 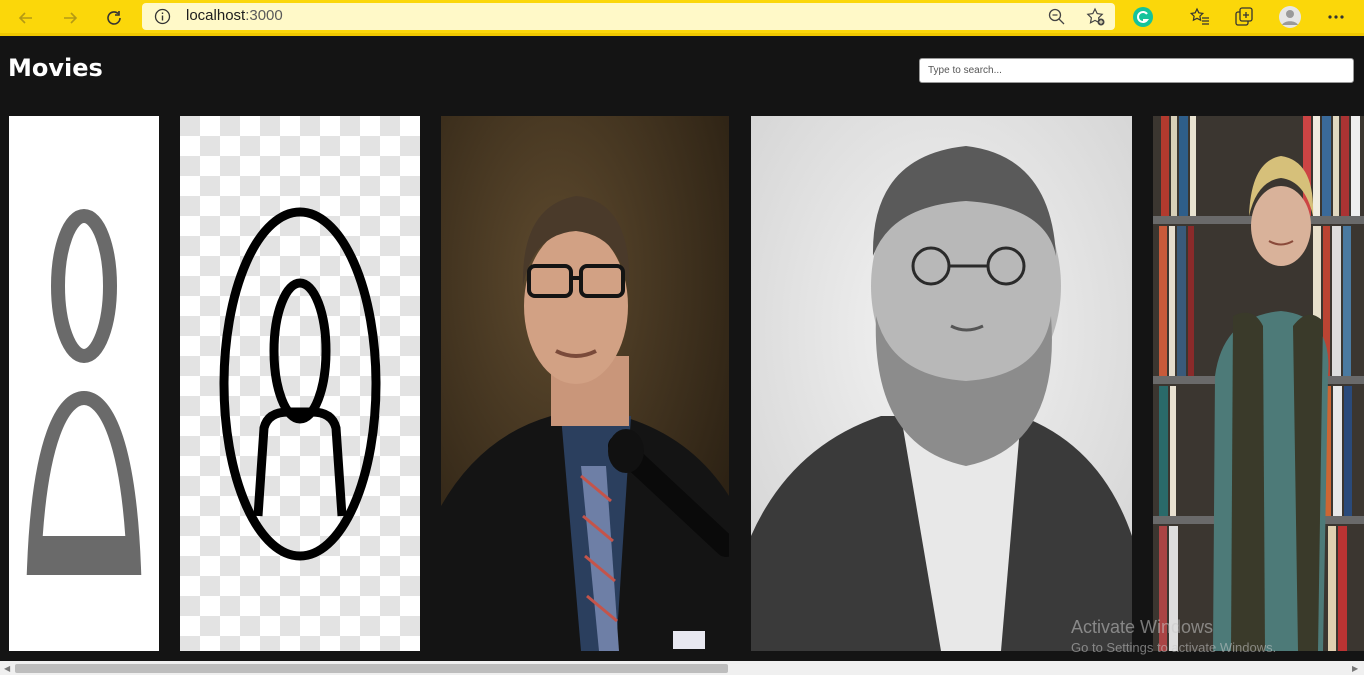 I want to click on poster-person-circle, so click(x=300, y=383).